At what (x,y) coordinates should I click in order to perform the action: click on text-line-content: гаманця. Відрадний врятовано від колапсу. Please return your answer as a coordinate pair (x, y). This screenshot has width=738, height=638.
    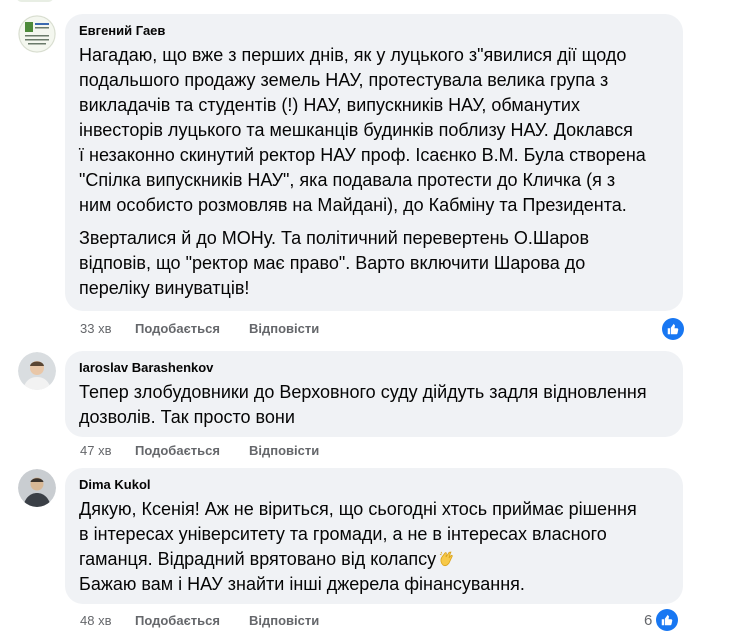
    Looking at the image, I should click on (258, 559).